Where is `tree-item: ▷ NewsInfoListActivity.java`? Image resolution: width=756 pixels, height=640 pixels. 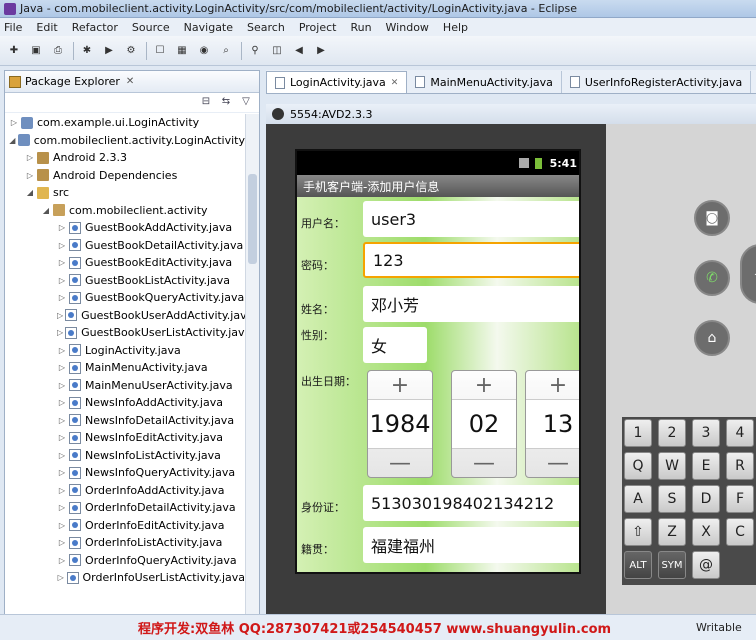
tree-item: ▷ NewsInfoListActivity.java is located at coordinates (125, 456).